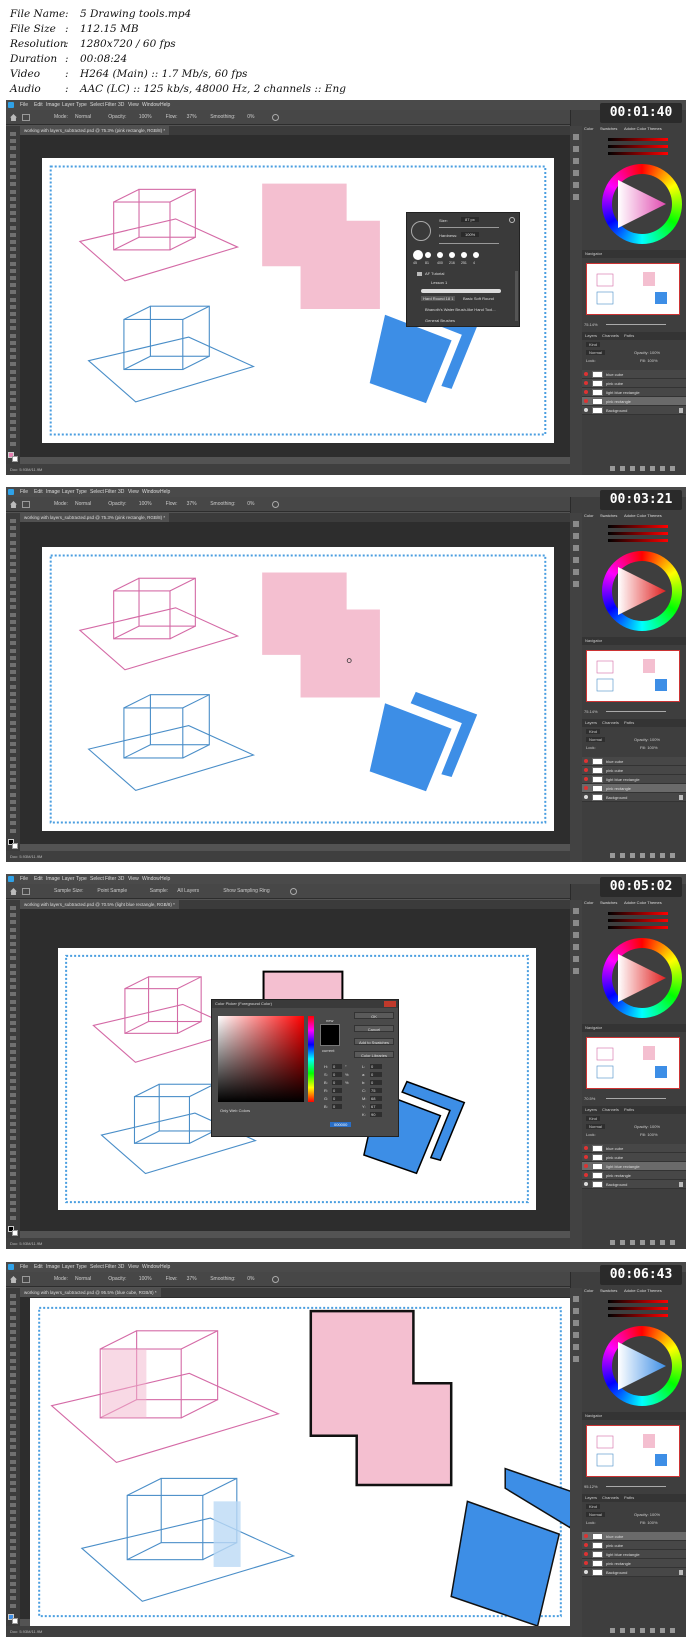 This screenshot has height=1652, width=692. Describe the element at coordinates (250, 117) in the screenshot. I see `option-item: 0%` at that location.